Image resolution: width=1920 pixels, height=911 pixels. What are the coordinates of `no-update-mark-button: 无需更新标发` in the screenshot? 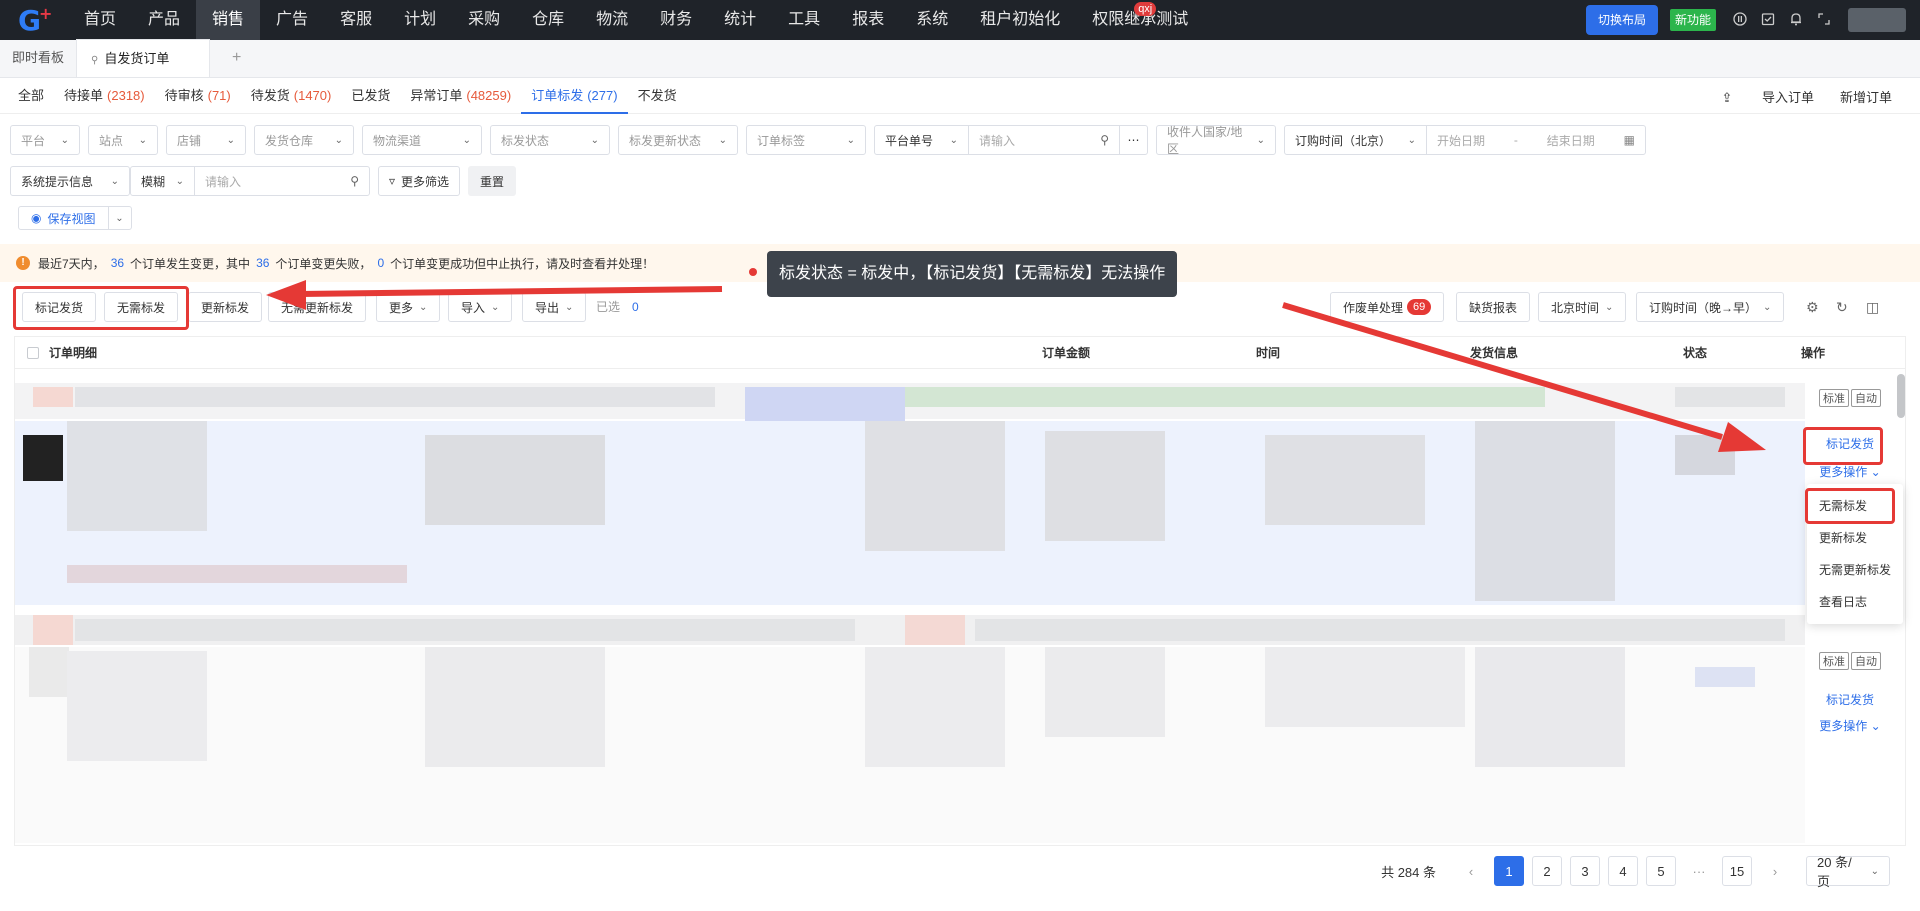 It's located at (317, 307).